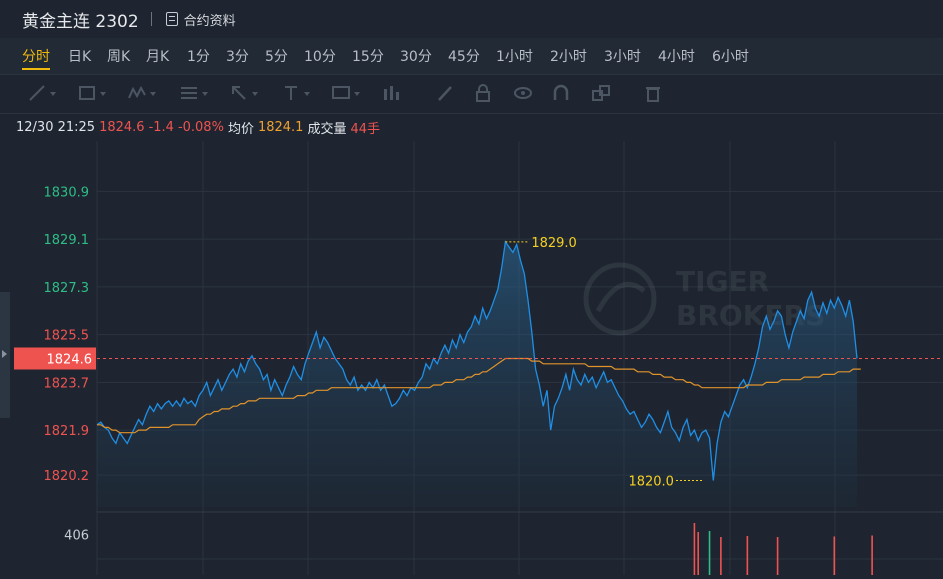  What do you see at coordinates (568, 52) in the screenshot?
I see `tab-12: 2小时` at bounding box center [568, 52].